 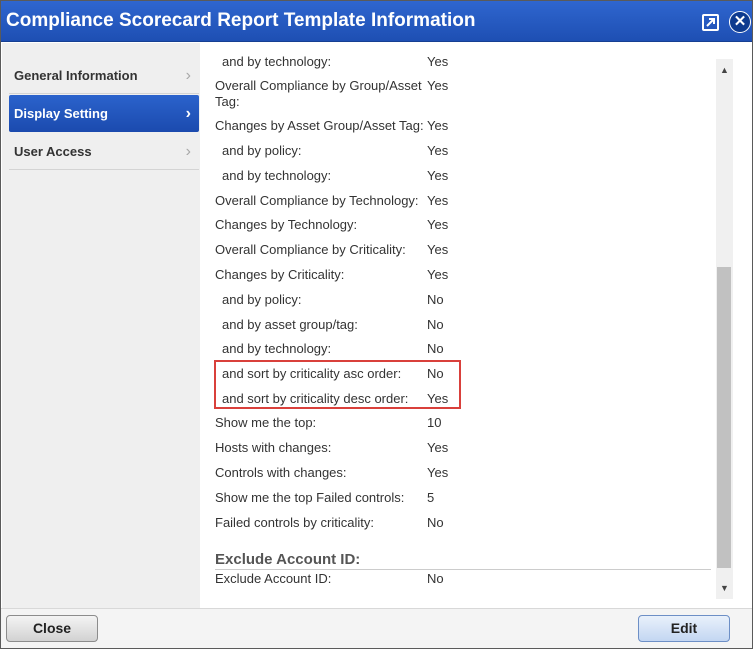 I want to click on setting-label: Overall Compliance by Technology:, so click(x=317, y=200).